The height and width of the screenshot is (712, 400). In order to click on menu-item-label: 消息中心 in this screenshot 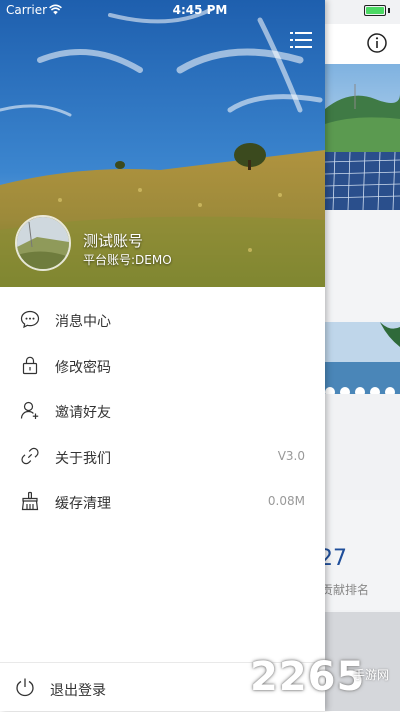, I will do `click(83, 322)`.